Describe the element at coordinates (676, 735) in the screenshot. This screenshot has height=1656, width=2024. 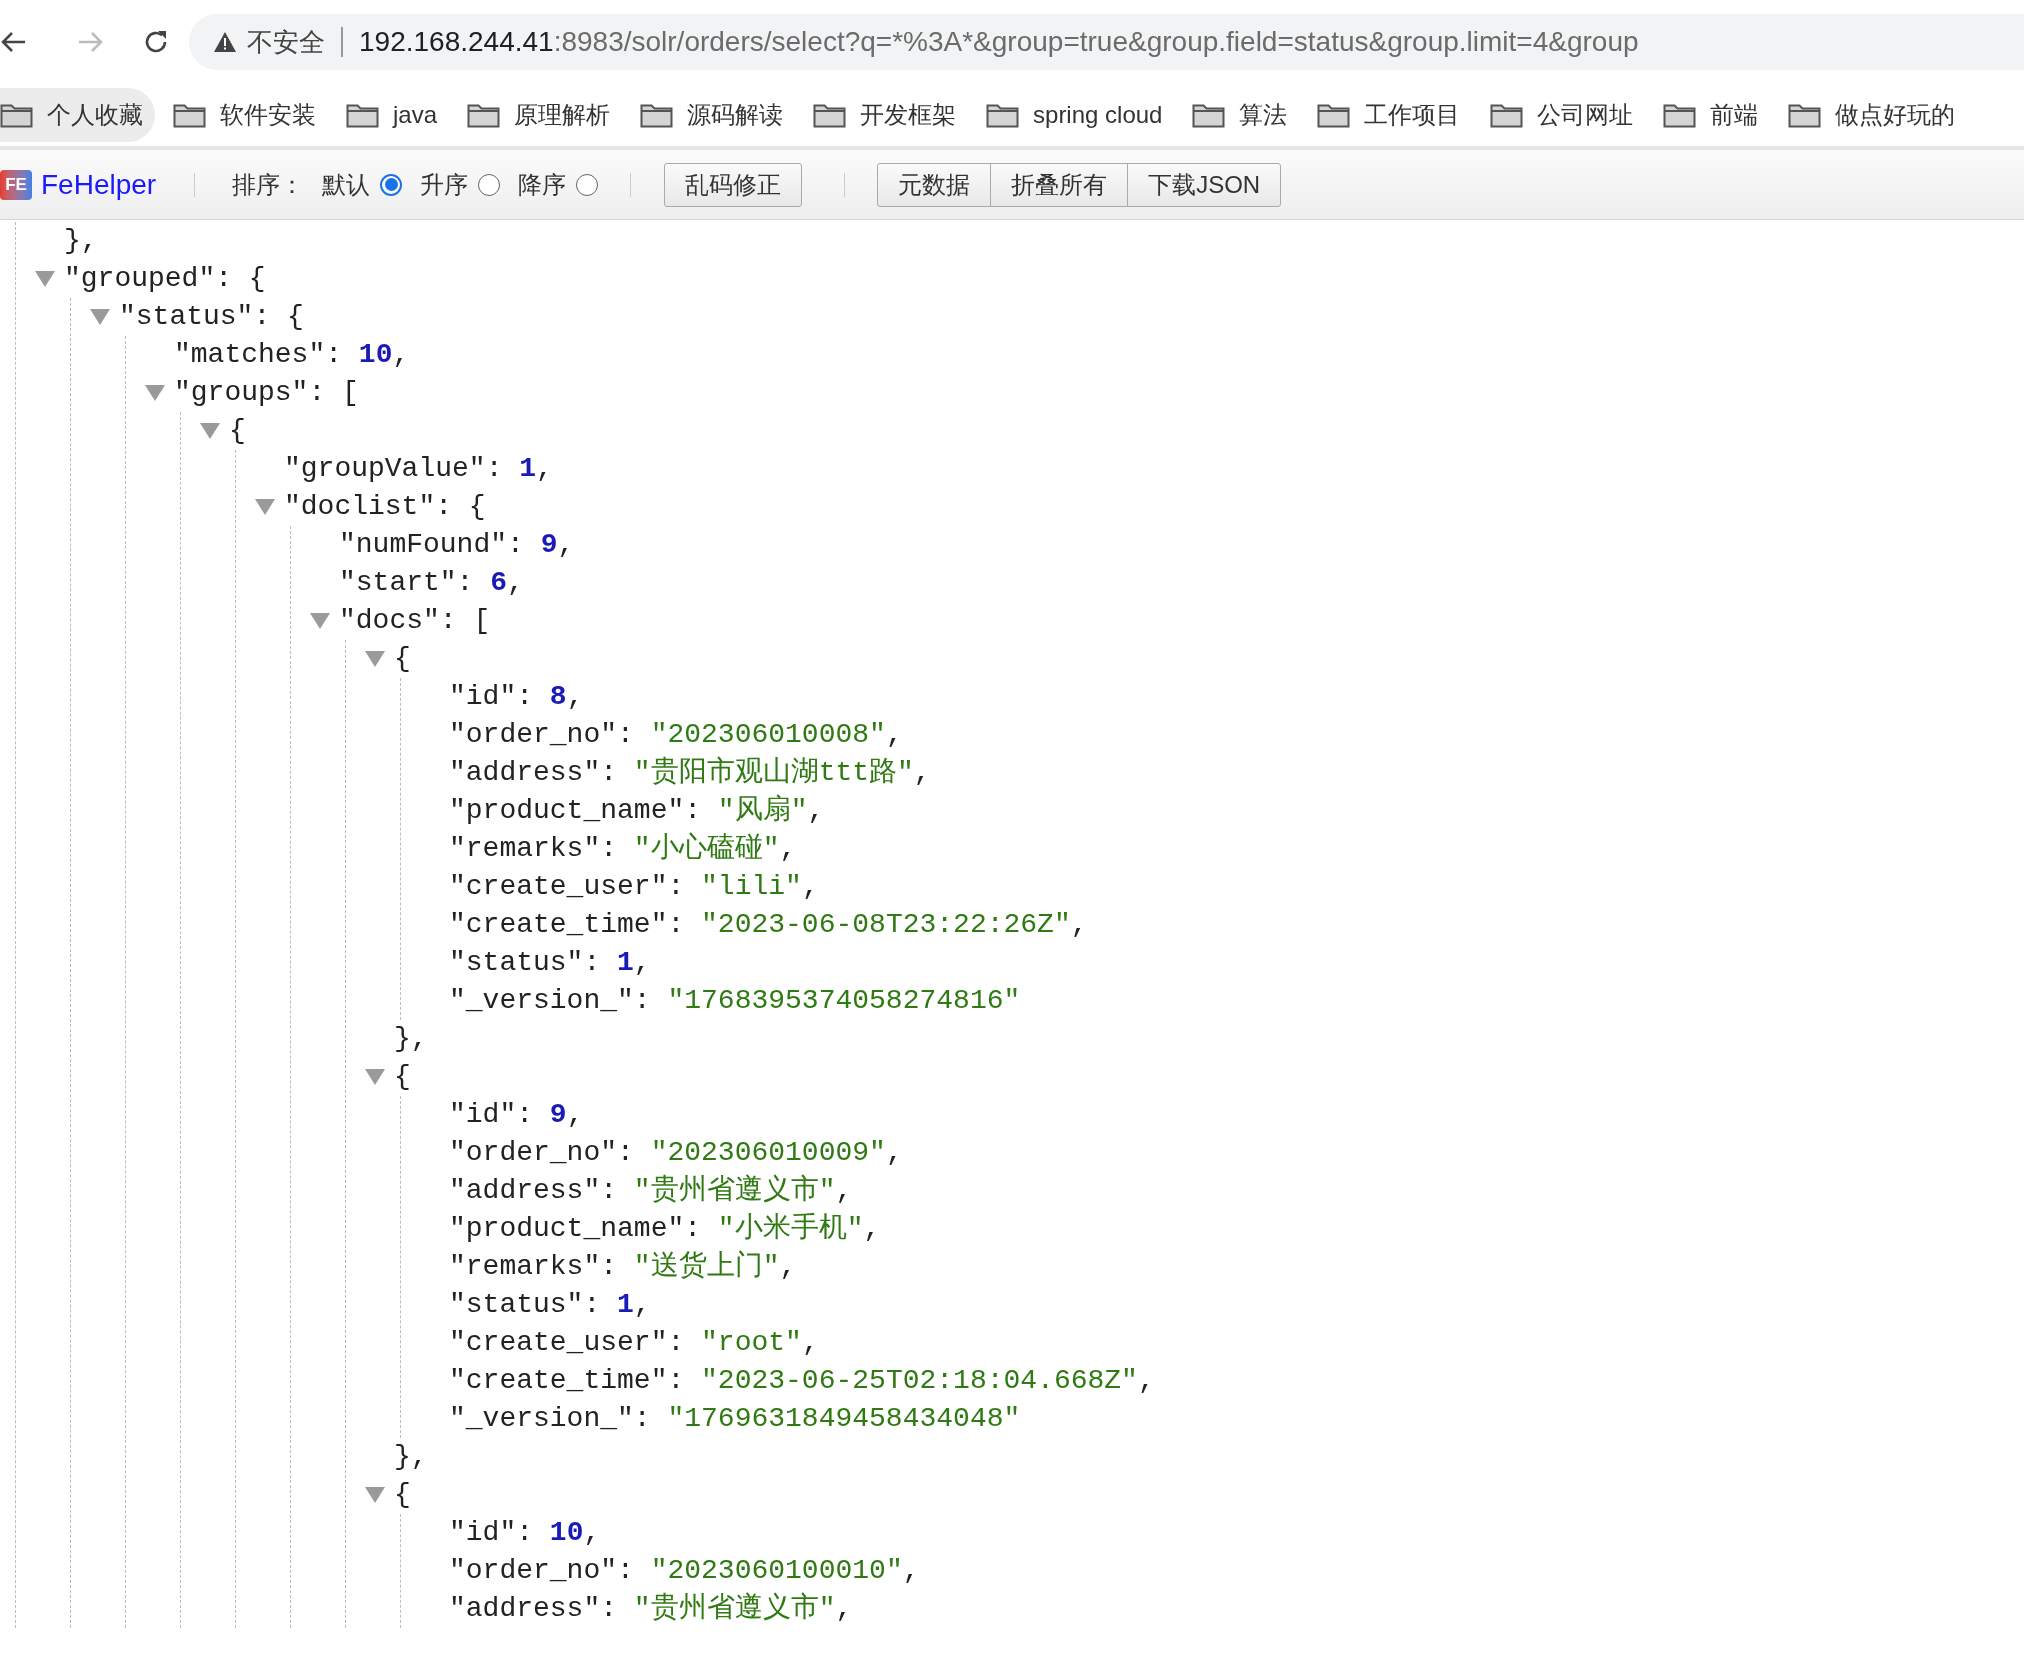
I see `json-line: "order_no": "202306010008",` at that location.